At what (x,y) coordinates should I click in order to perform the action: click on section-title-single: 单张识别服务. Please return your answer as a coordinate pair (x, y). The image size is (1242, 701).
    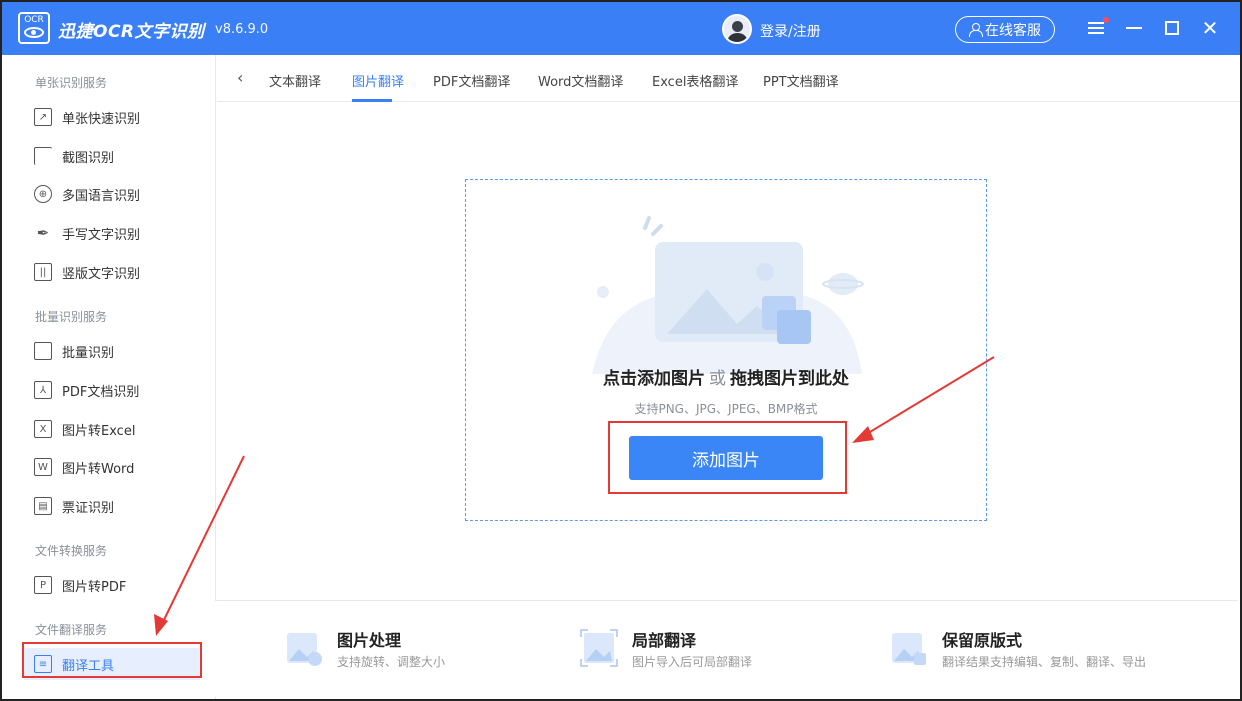
    Looking at the image, I should click on (71, 83).